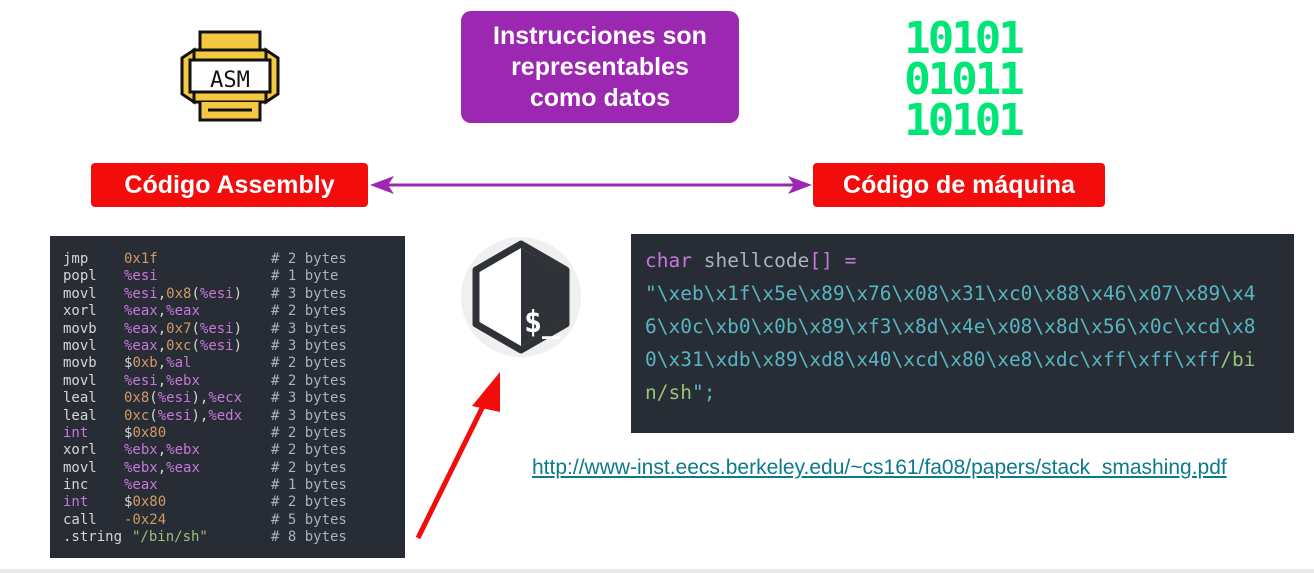 This screenshot has height=573, width=1314. I want to click on shellcode-decl-line: char shellcode[] =, so click(962, 260).